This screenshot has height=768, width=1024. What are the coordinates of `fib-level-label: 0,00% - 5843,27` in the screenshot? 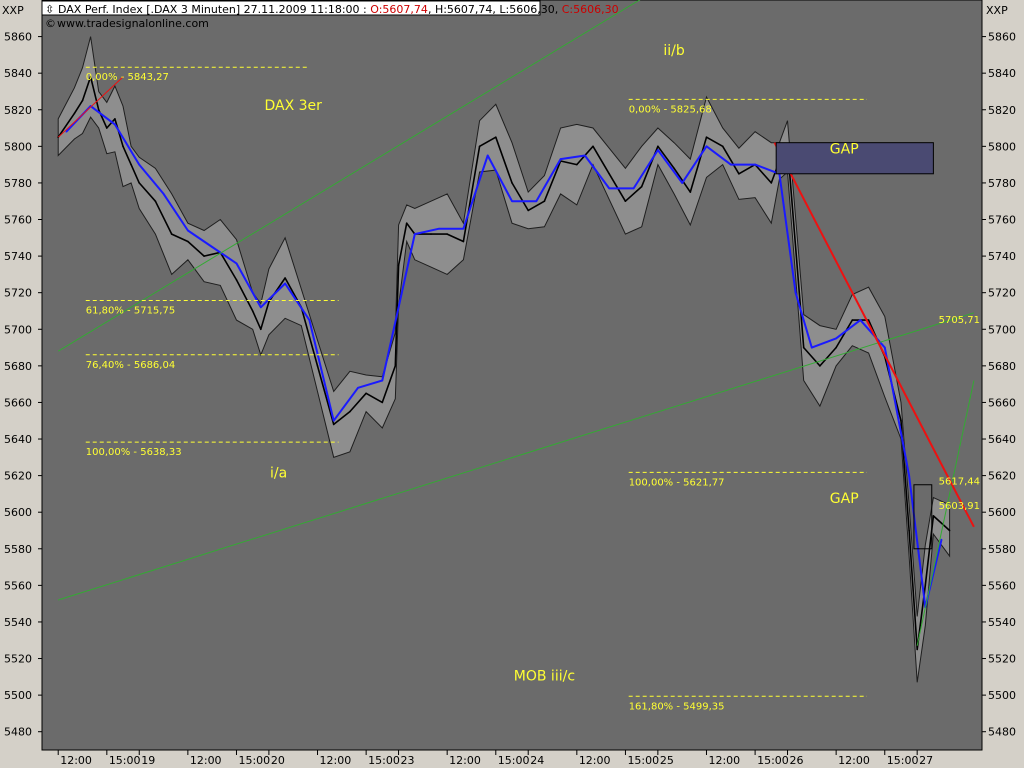 It's located at (127, 77).